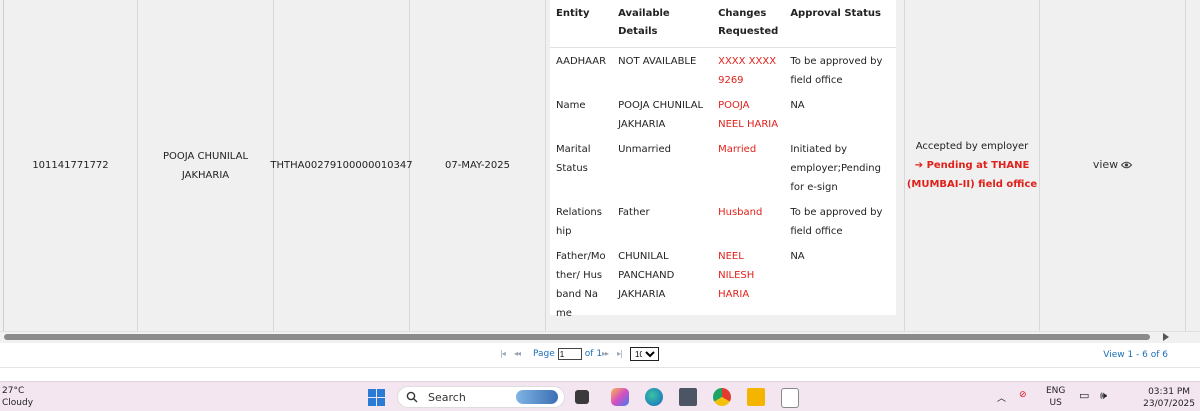 The width and height of the screenshot is (1200, 411). Describe the element at coordinates (661, 115) in the screenshot. I see `available-cell: POOJA CHUNILAL JAKHARIA` at that location.